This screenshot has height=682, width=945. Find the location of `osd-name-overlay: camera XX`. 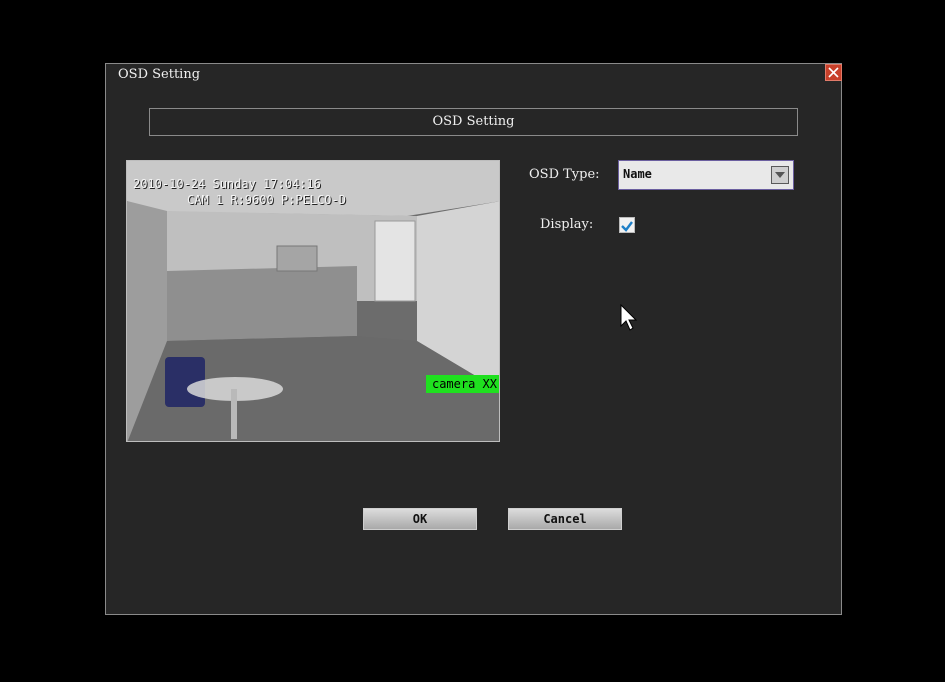

osd-name-overlay: camera XX is located at coordinates (462, 384).